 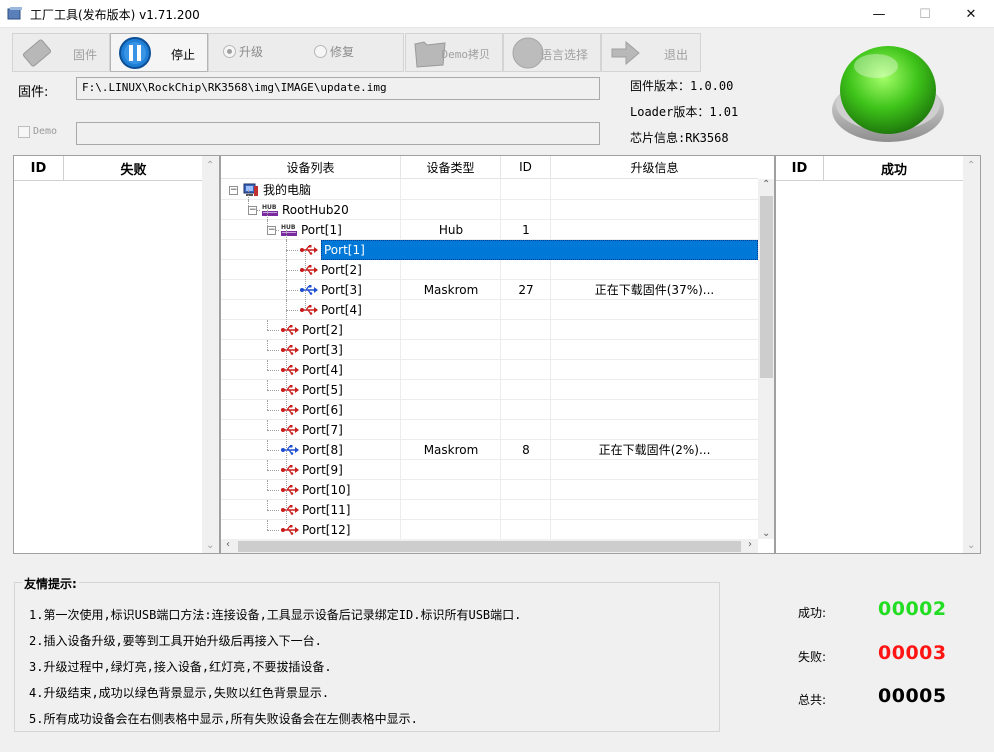 What do you see at coordinates (651, 52) in the screenshot?
I see `exit-button: 退出` at bounding box center [651, 52].